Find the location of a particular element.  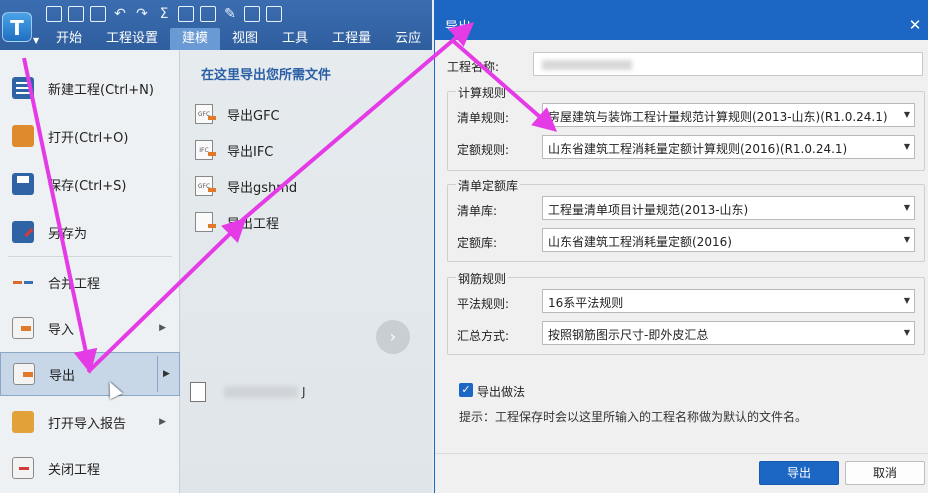

submenu-item-label: 导出工程 is located at coordinates (253, 224).